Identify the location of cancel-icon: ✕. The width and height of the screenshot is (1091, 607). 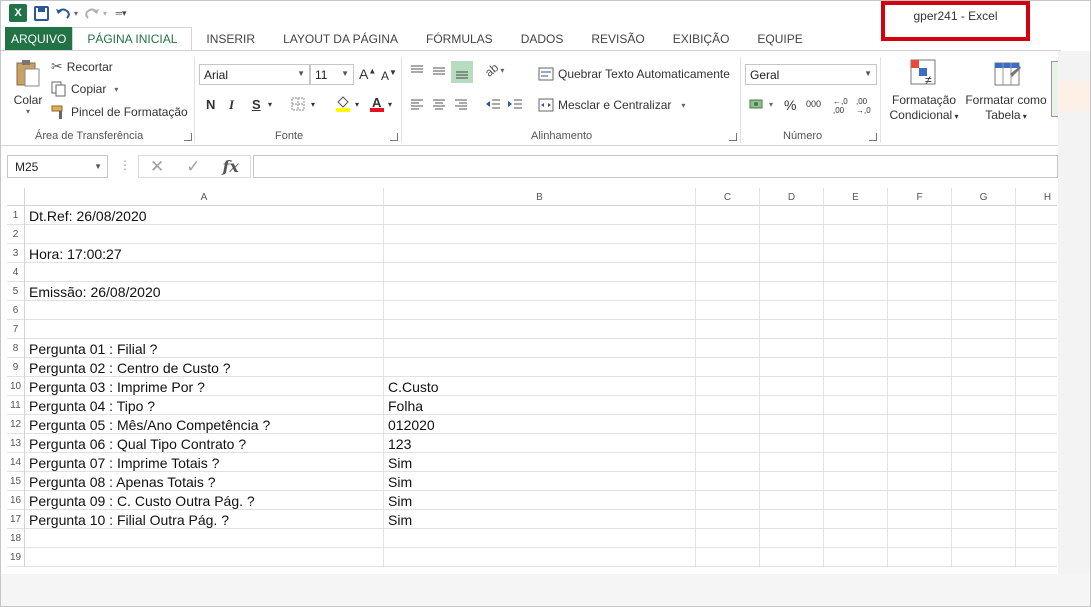
(157, 167).